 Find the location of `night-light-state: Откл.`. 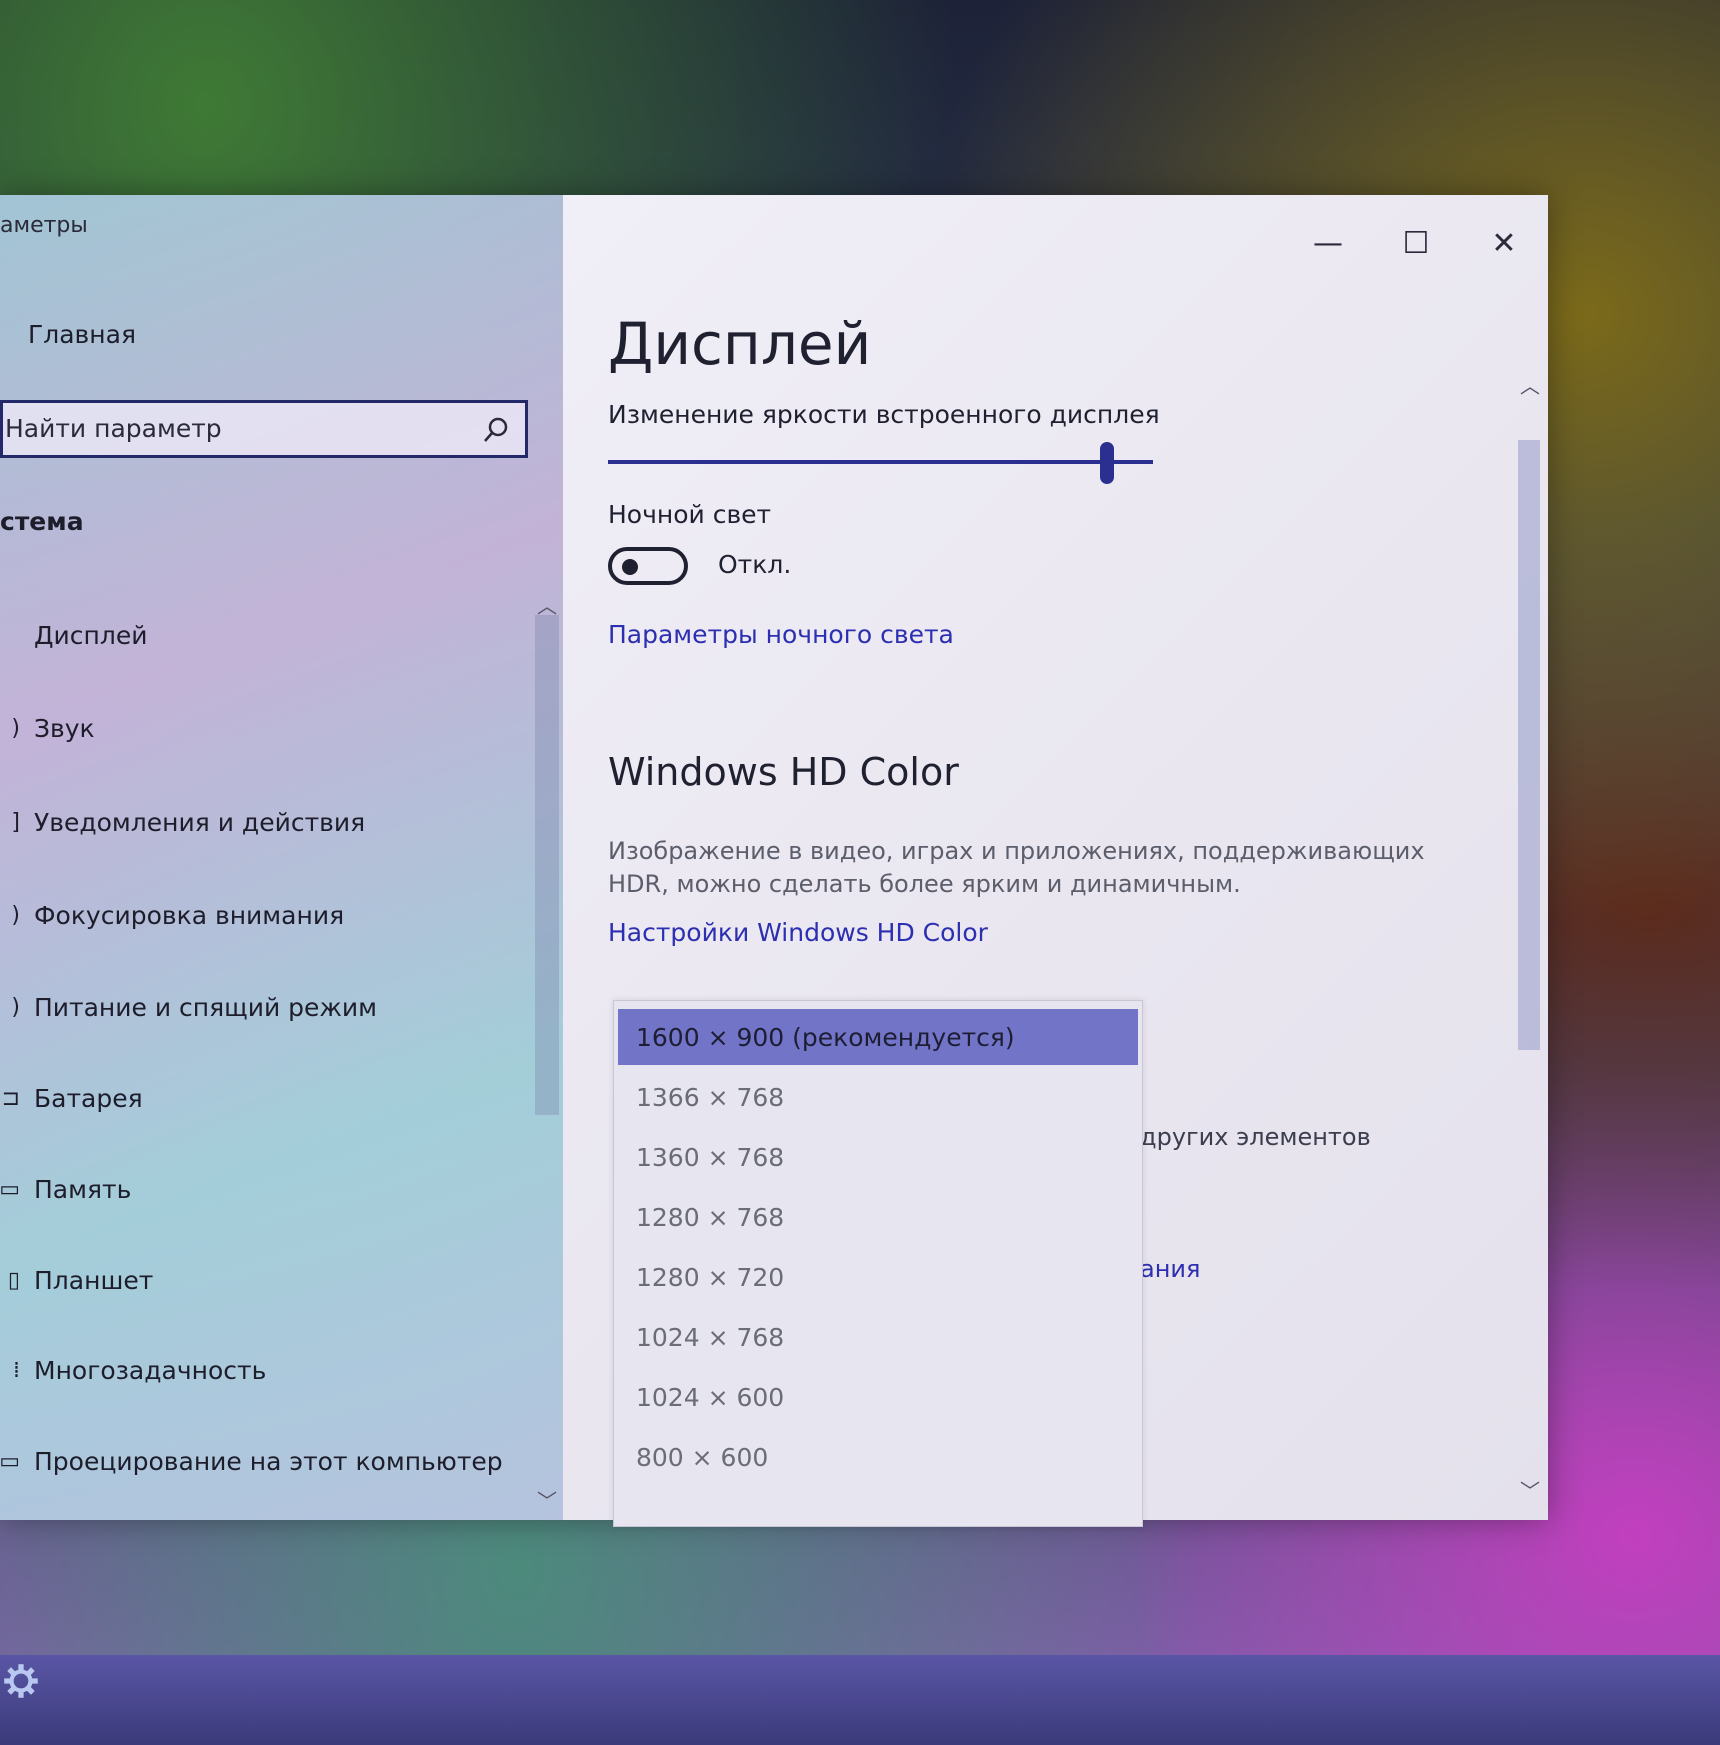

night-light-state: Откл. is located at coordinates (755, 564).